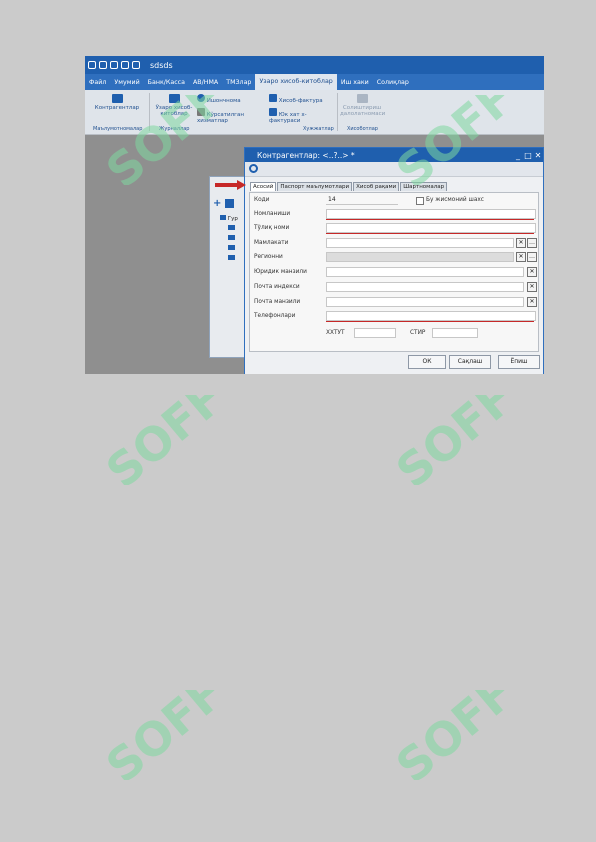  What do you see at coordinates (273, 112) in the screenshot?
I see `truck-icon` at bounding box center [273, 112].